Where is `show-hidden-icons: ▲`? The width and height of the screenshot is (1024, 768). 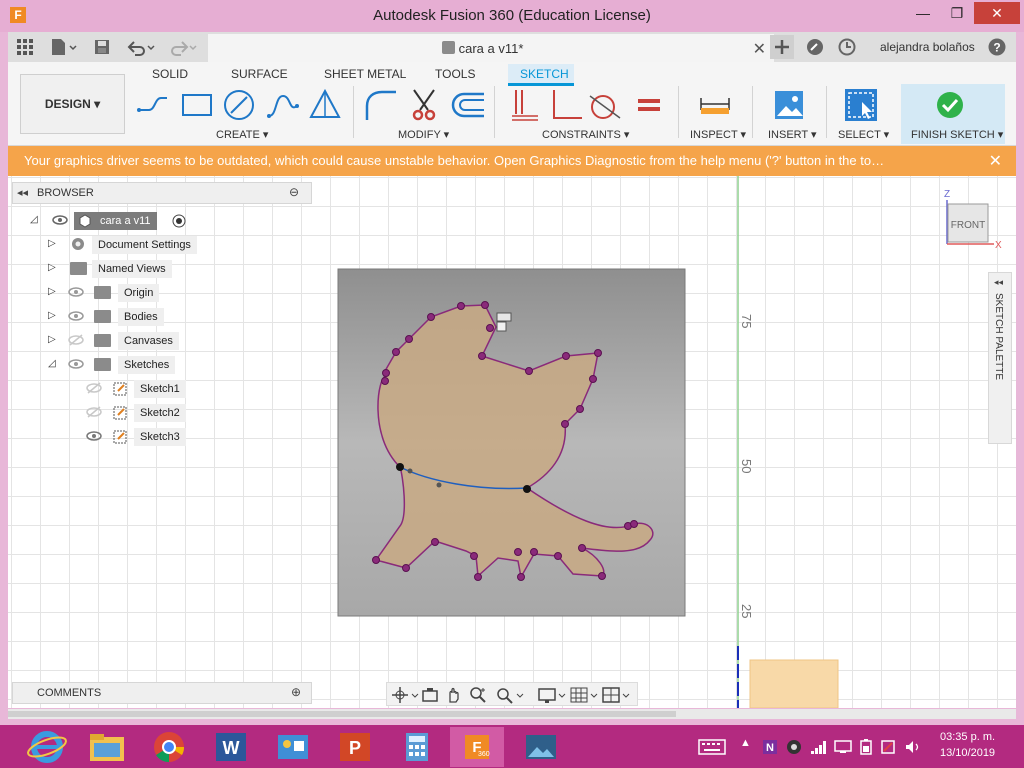 show-hidden-icons: ▲ is located at coordinates (745, 743).